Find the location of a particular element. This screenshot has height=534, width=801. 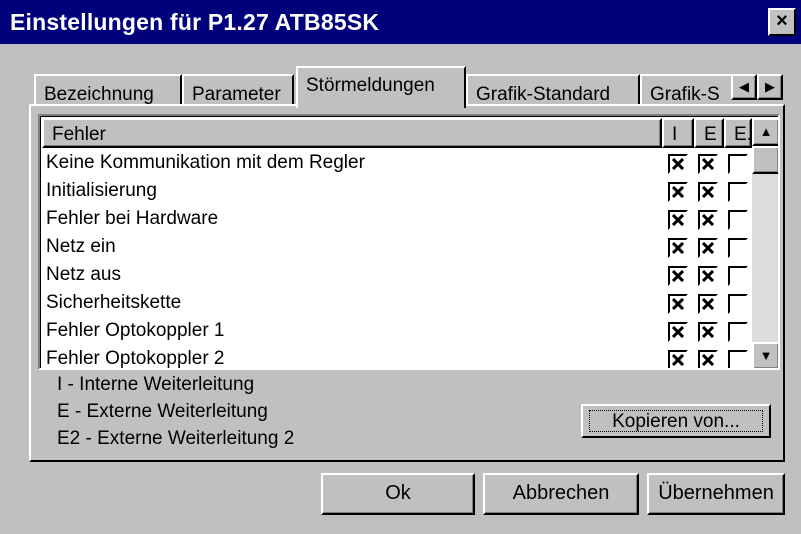

tab-label: Grafik-Standard is located at coordinates (543, 94).